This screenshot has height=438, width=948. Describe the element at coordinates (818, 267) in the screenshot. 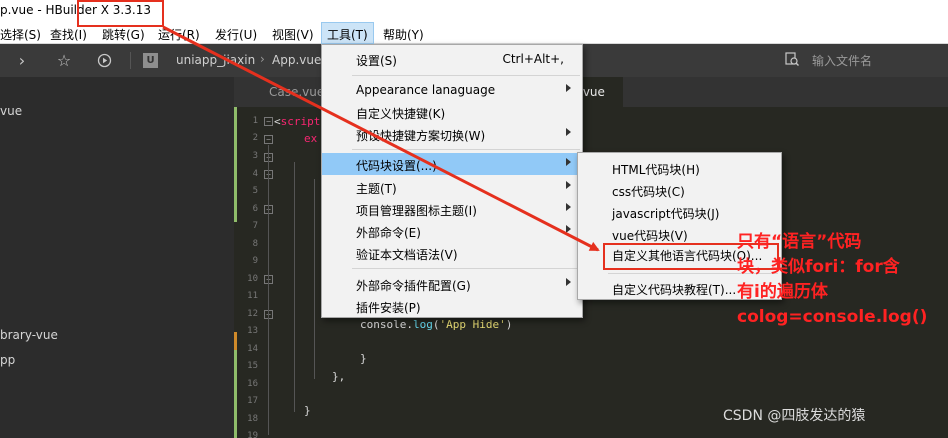

I see `annotation-line: 块，类似fori：for含` at that location.